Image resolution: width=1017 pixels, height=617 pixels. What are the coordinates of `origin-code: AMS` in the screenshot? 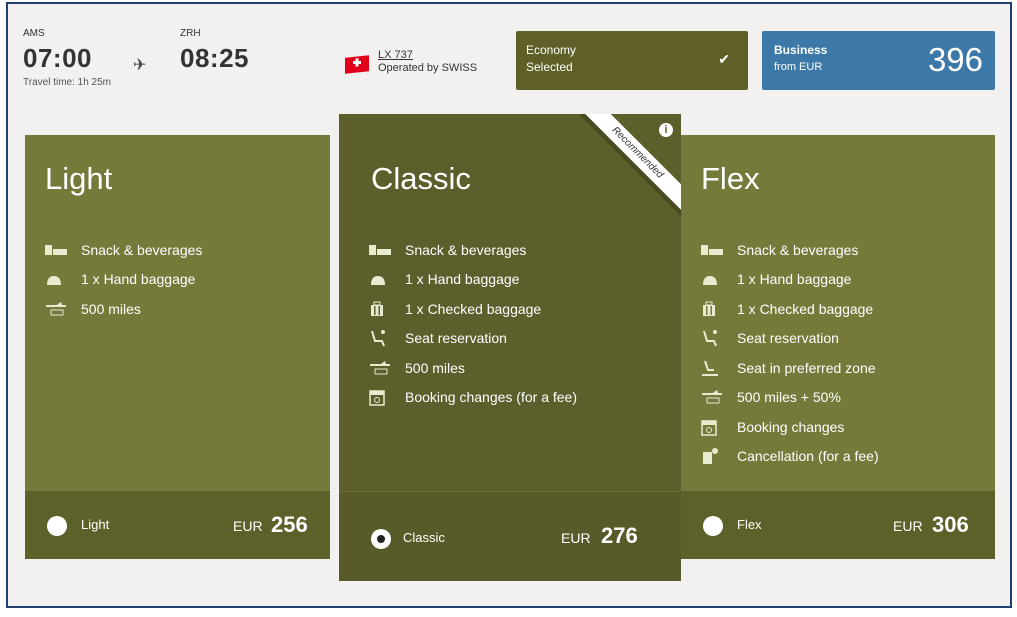 It's located at (34, 33).